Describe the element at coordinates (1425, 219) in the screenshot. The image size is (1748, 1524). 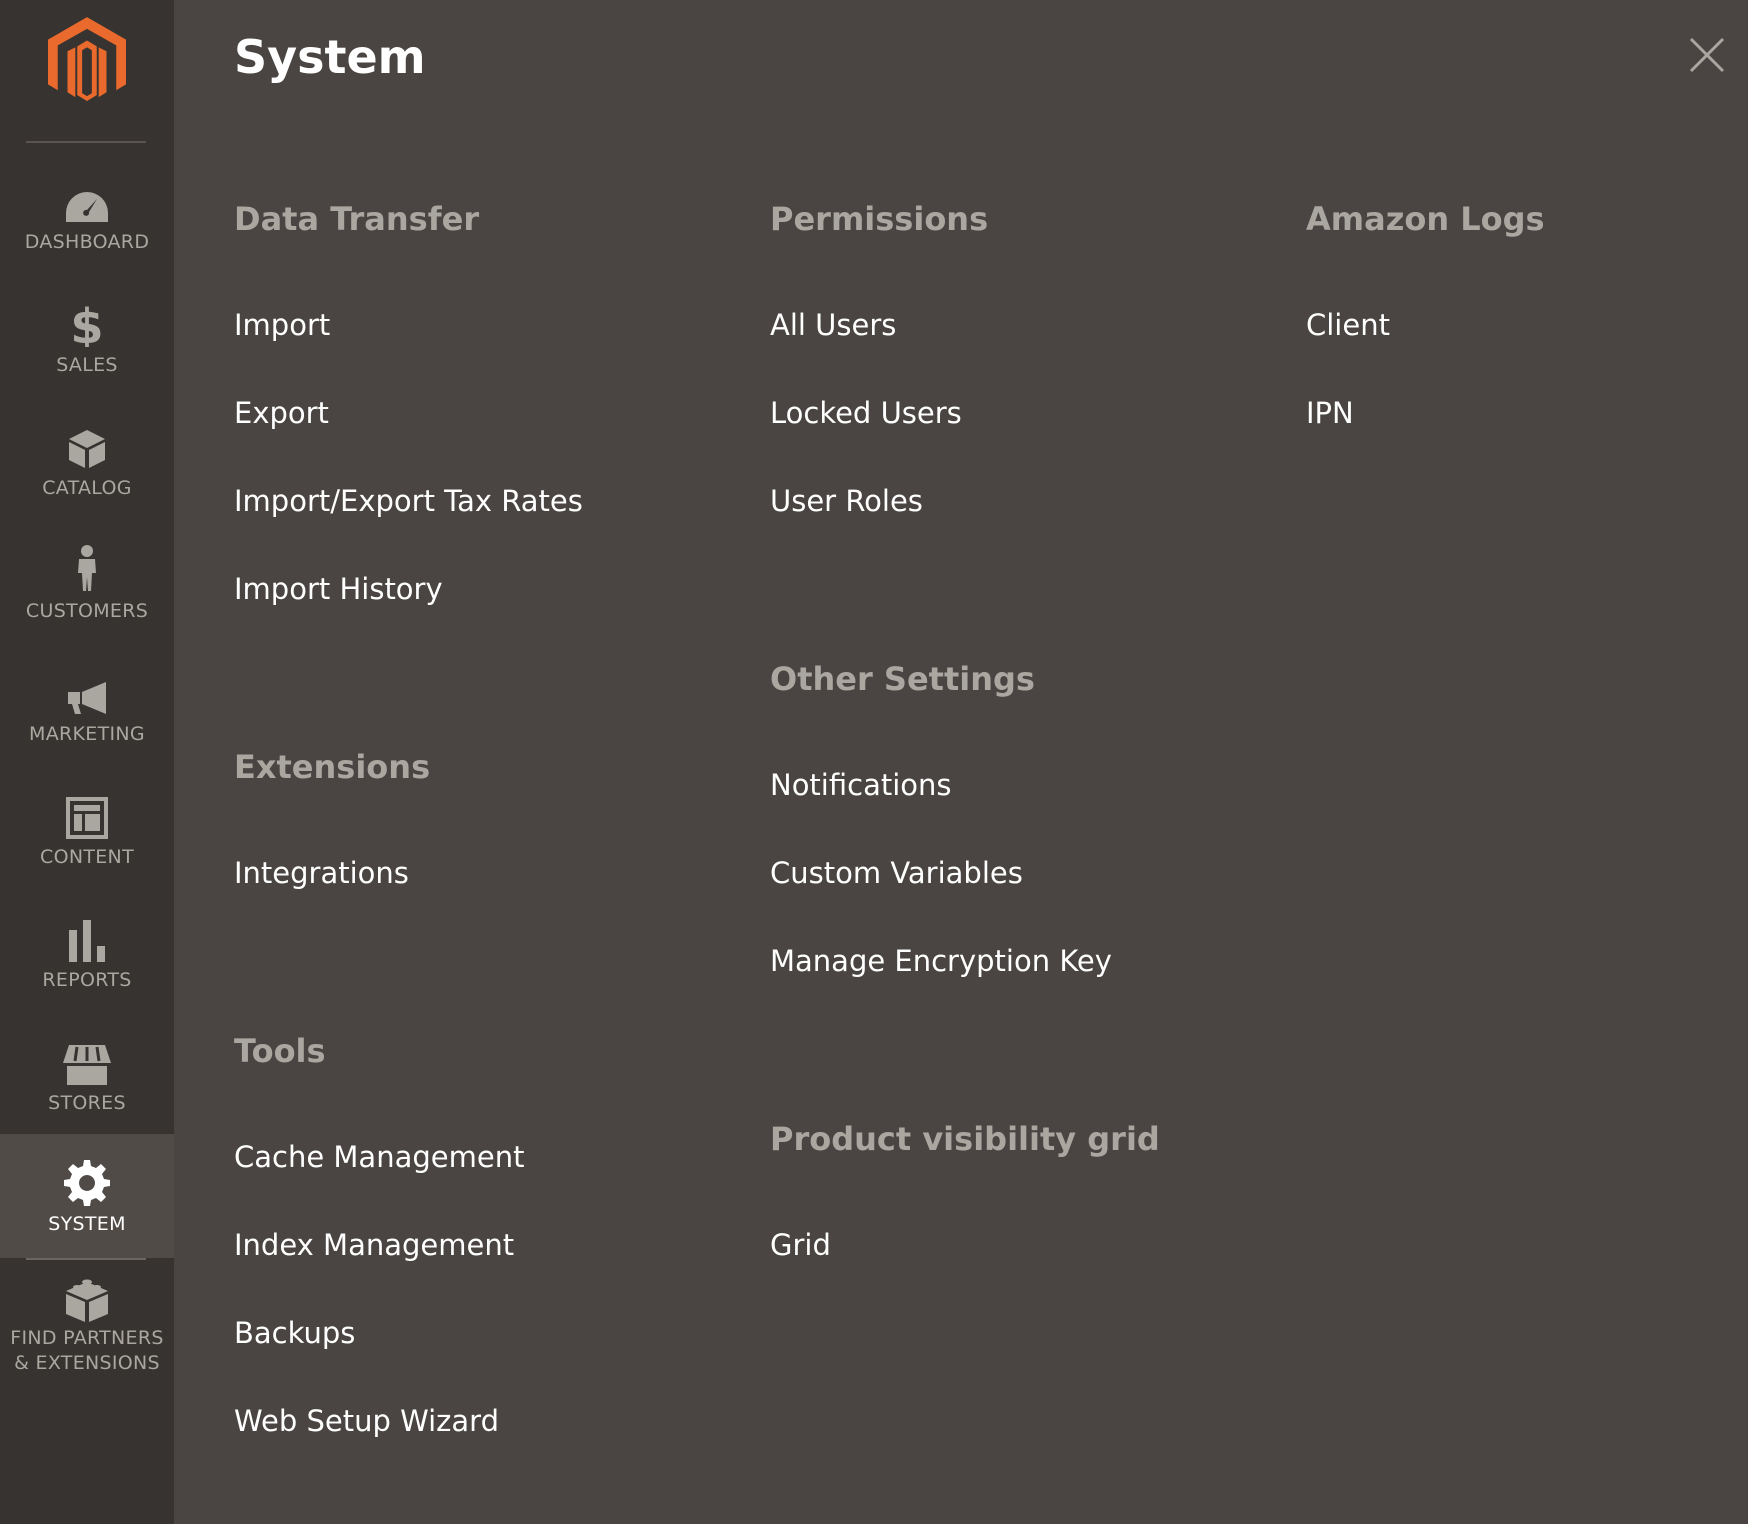
I see `section-title-amazon-logs: Amazon Logs` at that location.